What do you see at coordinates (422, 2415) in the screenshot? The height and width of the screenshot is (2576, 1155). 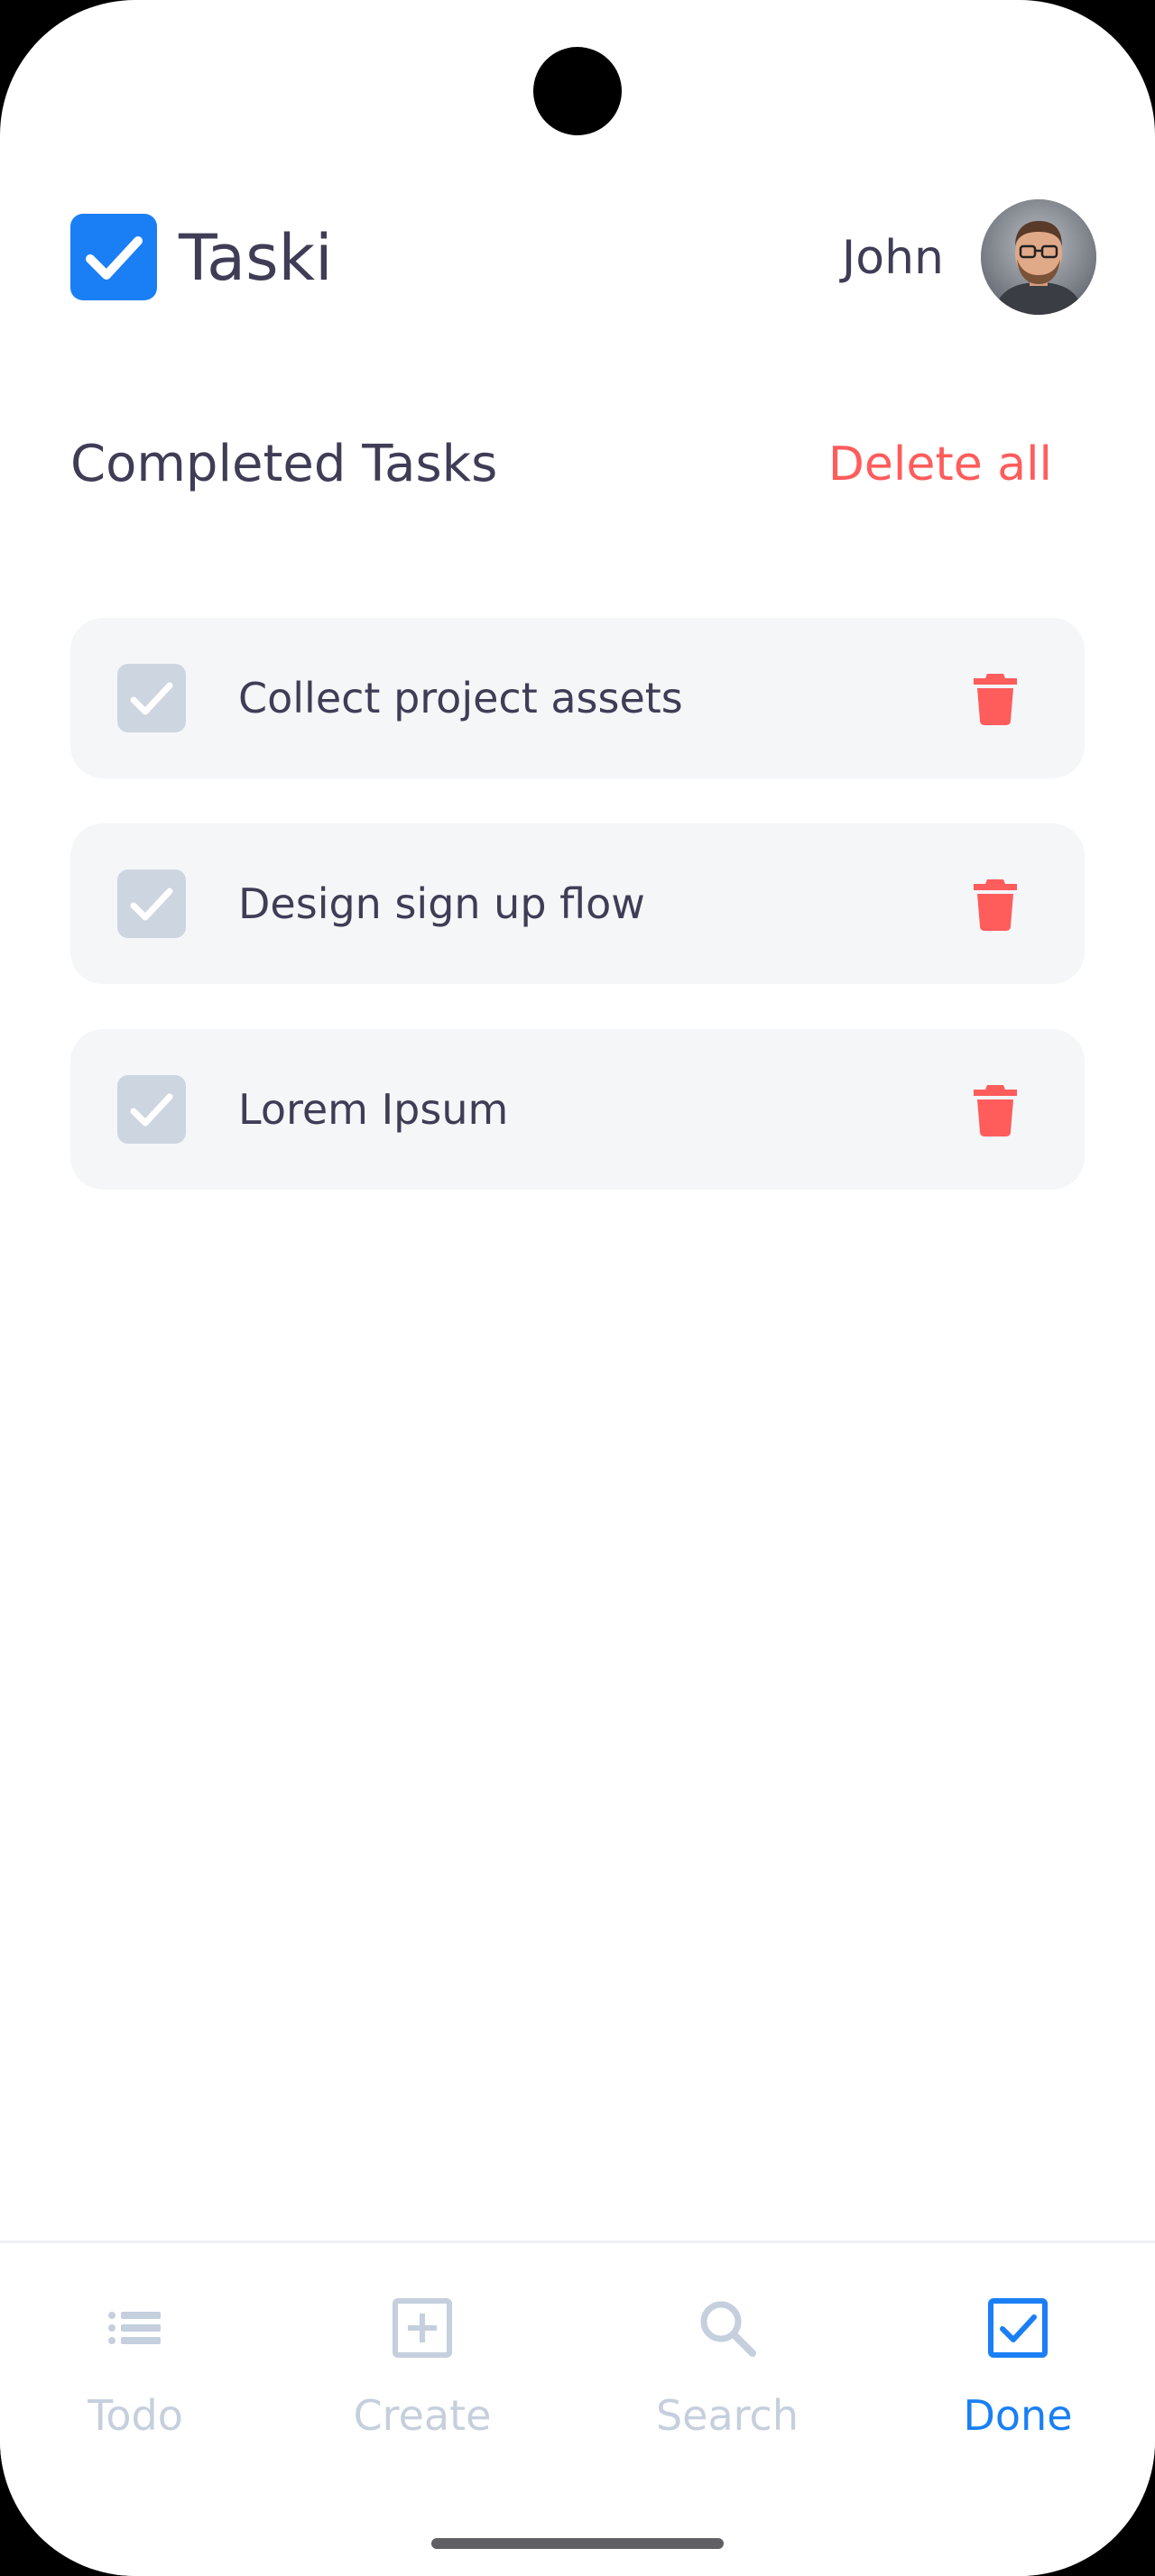 I see `nav-label: Create` at bounding box center [422, 2415].